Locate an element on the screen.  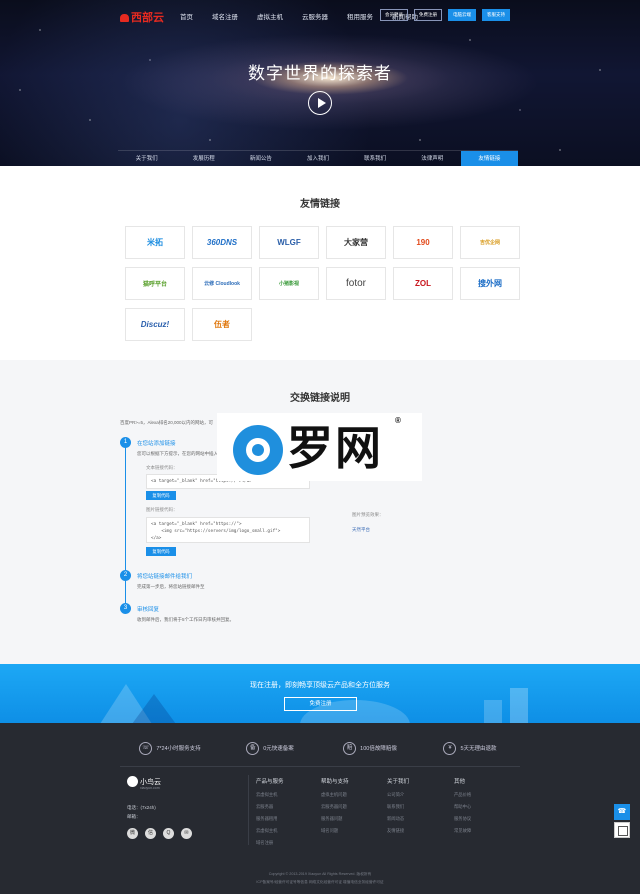
friend-logo-card: 大家营 is located at coordinates (356, 242).